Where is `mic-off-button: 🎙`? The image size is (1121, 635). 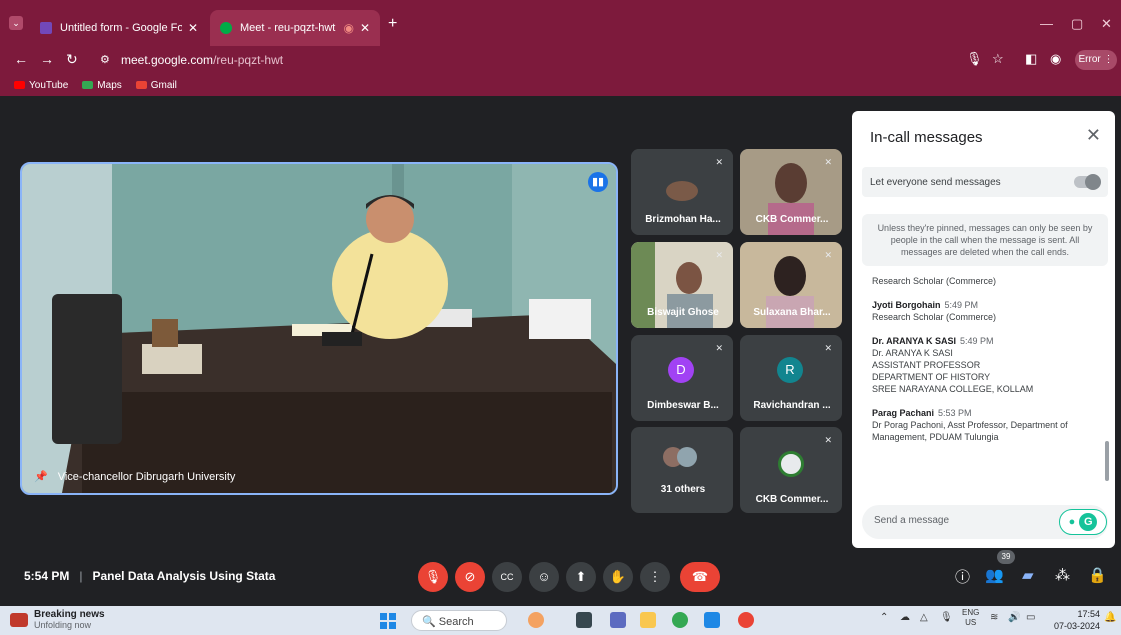
mic-off-button: 🎙 is located at coordinates (433, 577).